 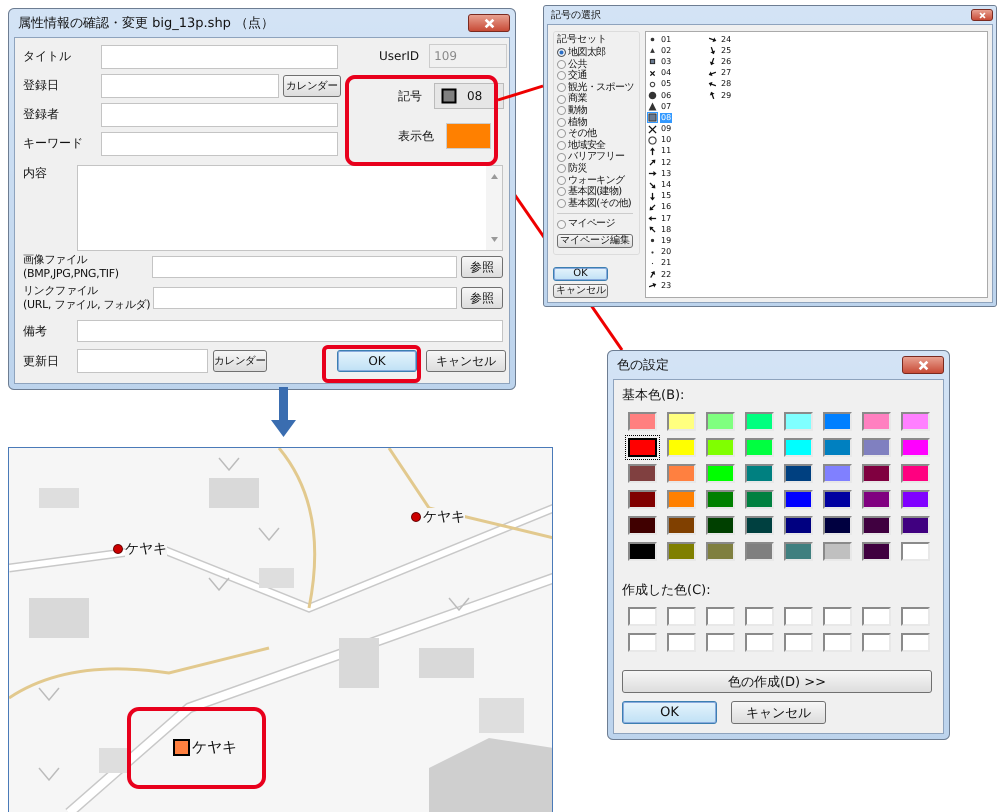 What do you see at coordinates (598, 110) in the screenshot?
I see `radio-option: 動物` at bounding box center [598, 110].